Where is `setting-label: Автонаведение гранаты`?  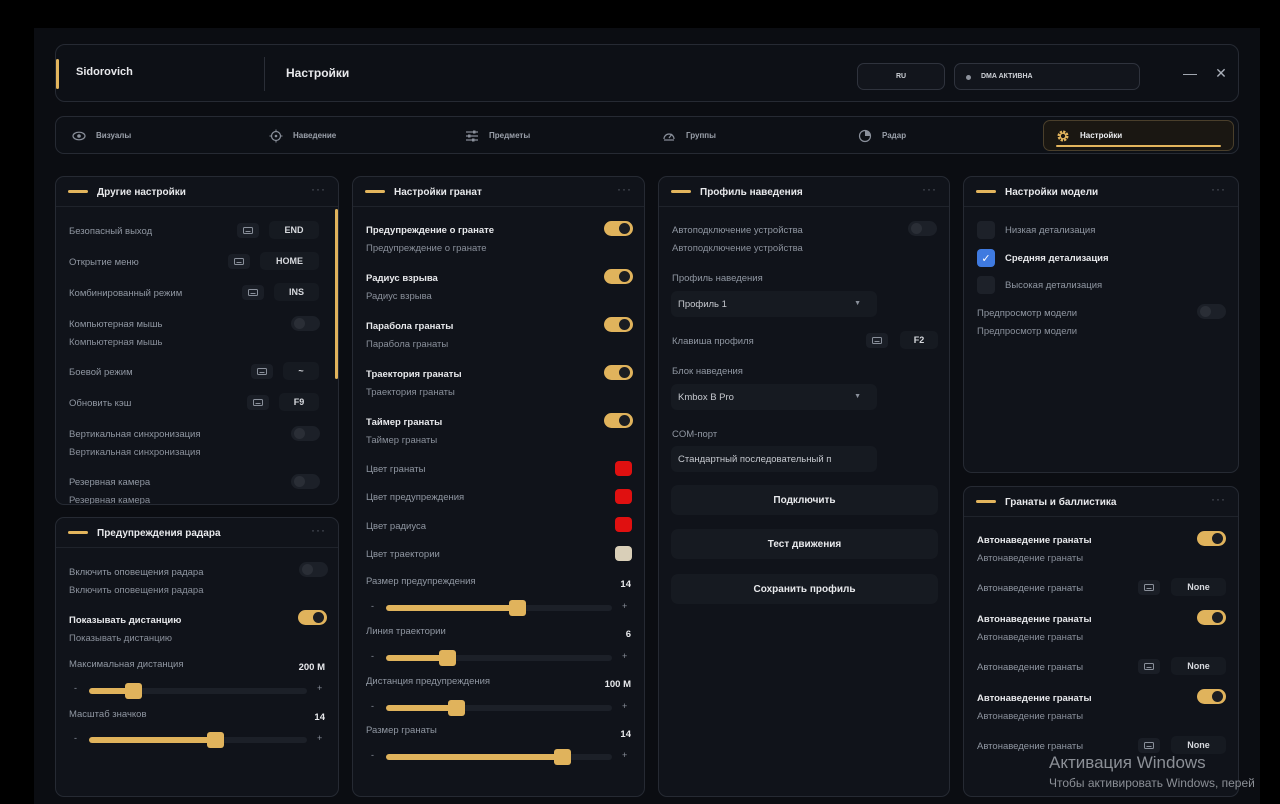 setting-label: Автонаведение гранаты is located at coordinates (1034, 698).